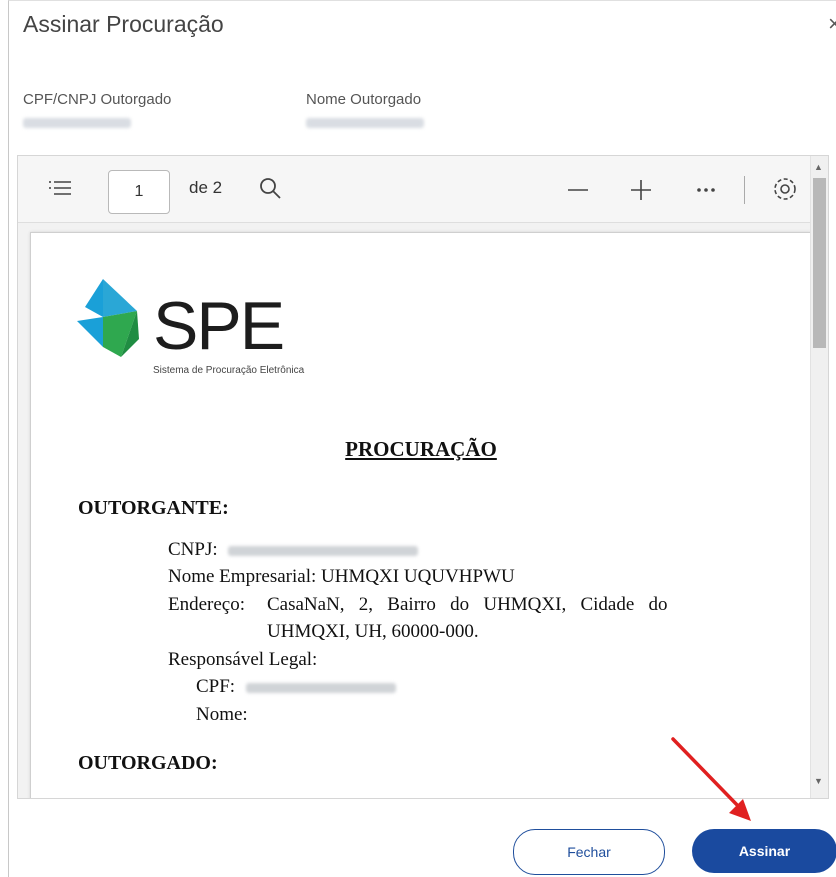 The height and width of the screenshot is (877, 836). Describe the element at coordinates (819, 263) in the screenshot. I see `scroll-thumb` at that location.